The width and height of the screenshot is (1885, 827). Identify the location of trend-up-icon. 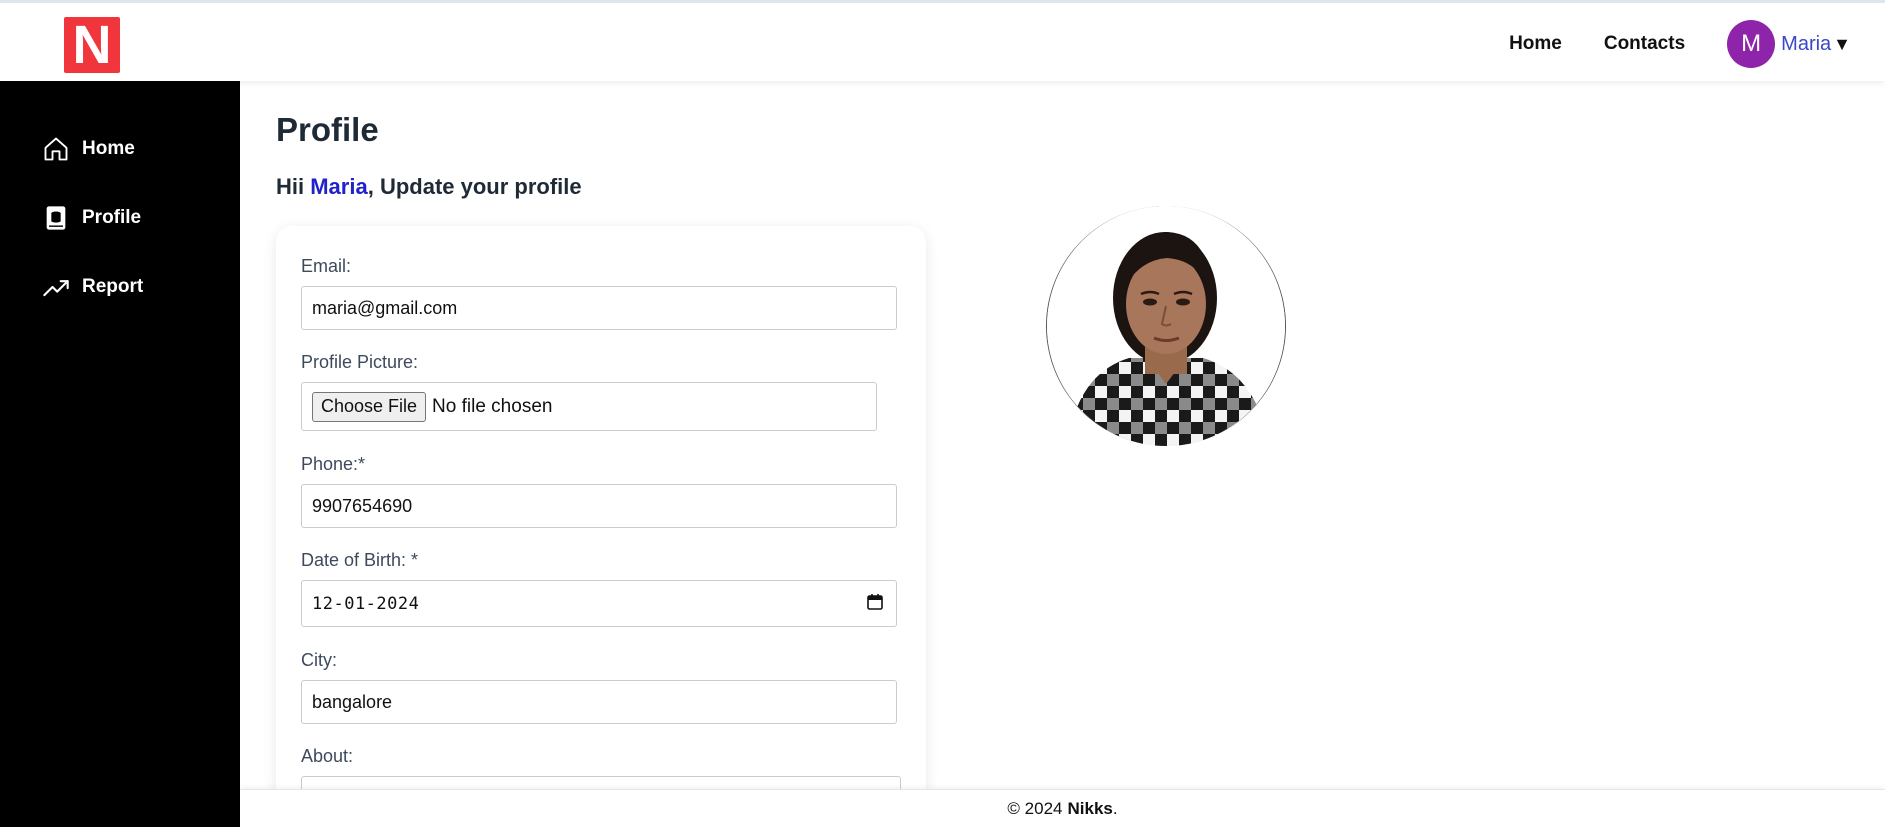
(56, 288).